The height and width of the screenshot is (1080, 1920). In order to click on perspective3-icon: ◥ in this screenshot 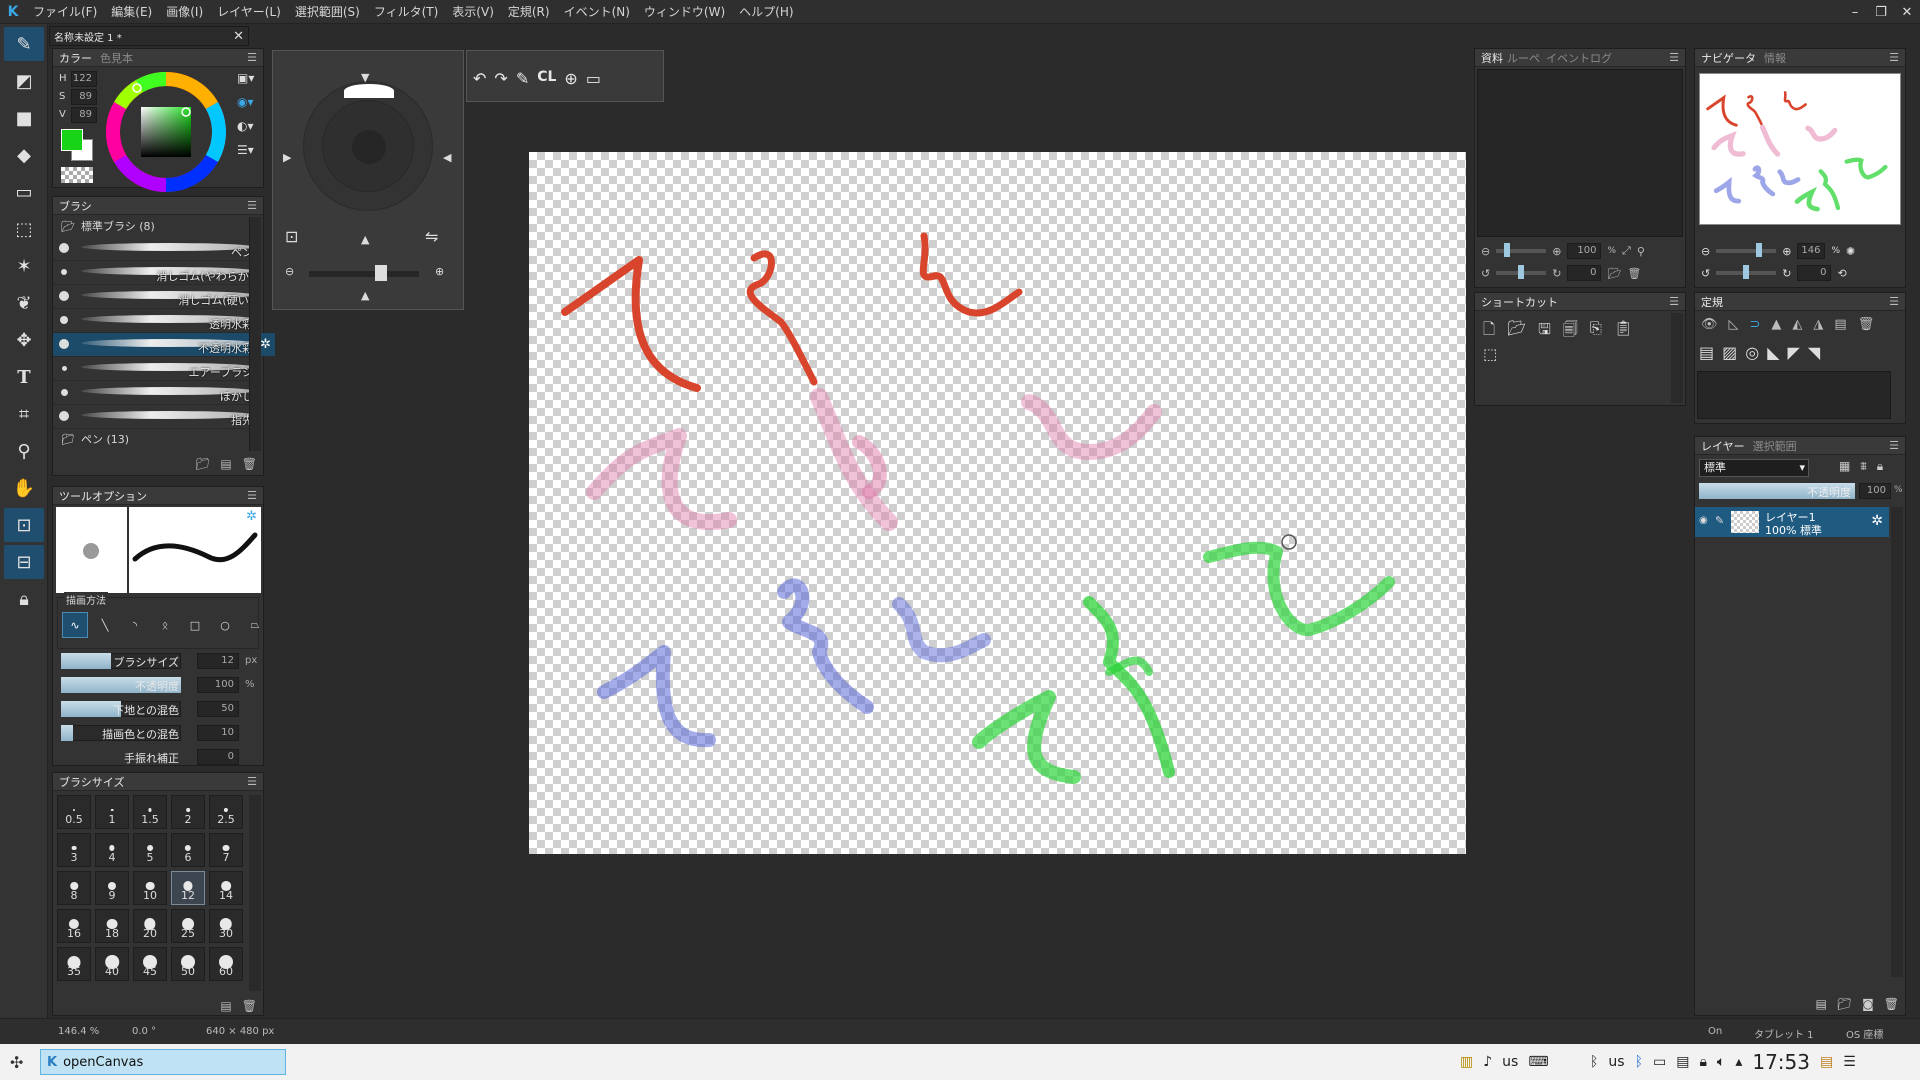, I will do `click(1814, 352)`.